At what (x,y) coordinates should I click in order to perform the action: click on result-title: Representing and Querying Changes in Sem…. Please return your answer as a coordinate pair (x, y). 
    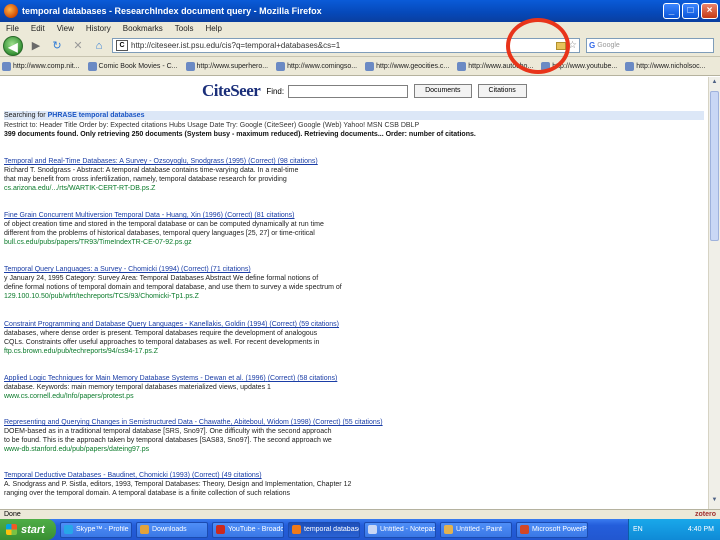
    Looking at the image, I should click on (354, 422).